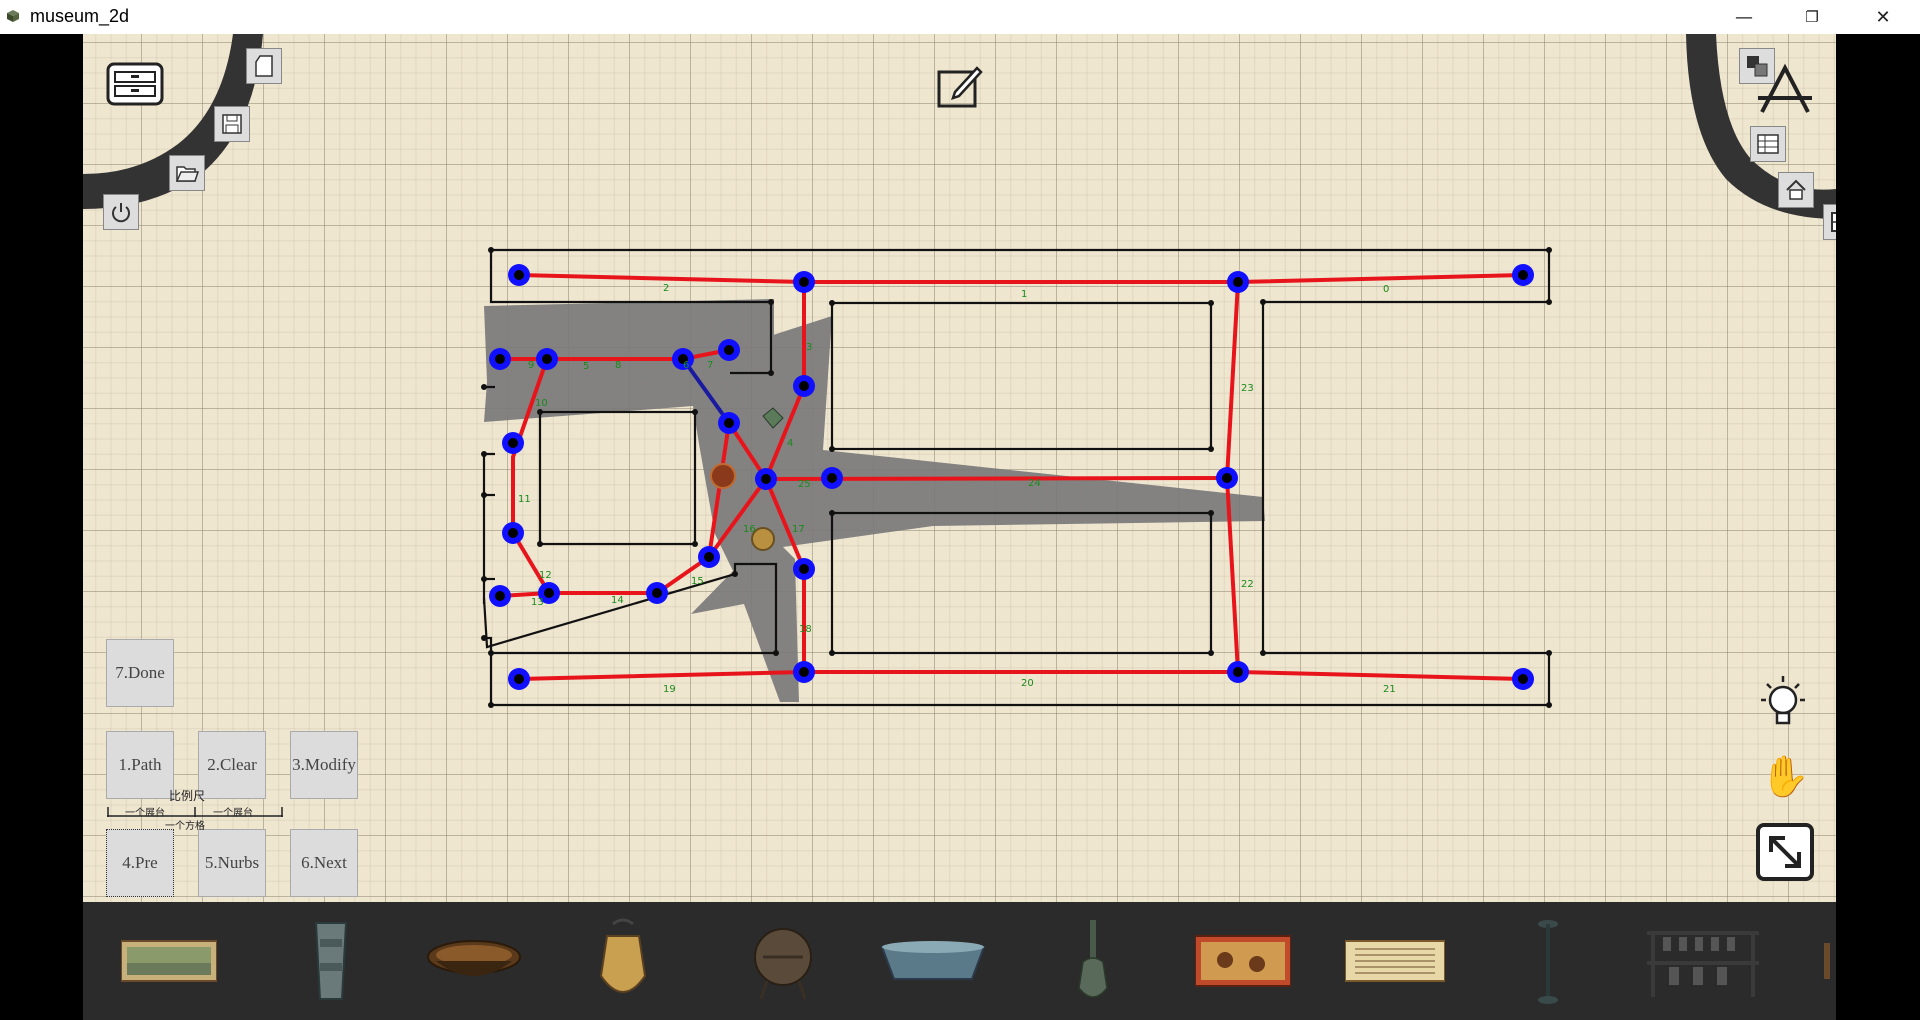 This screenshot has height=1020, width=1920. I want to click on open-folder-icon, so click(187, 173).